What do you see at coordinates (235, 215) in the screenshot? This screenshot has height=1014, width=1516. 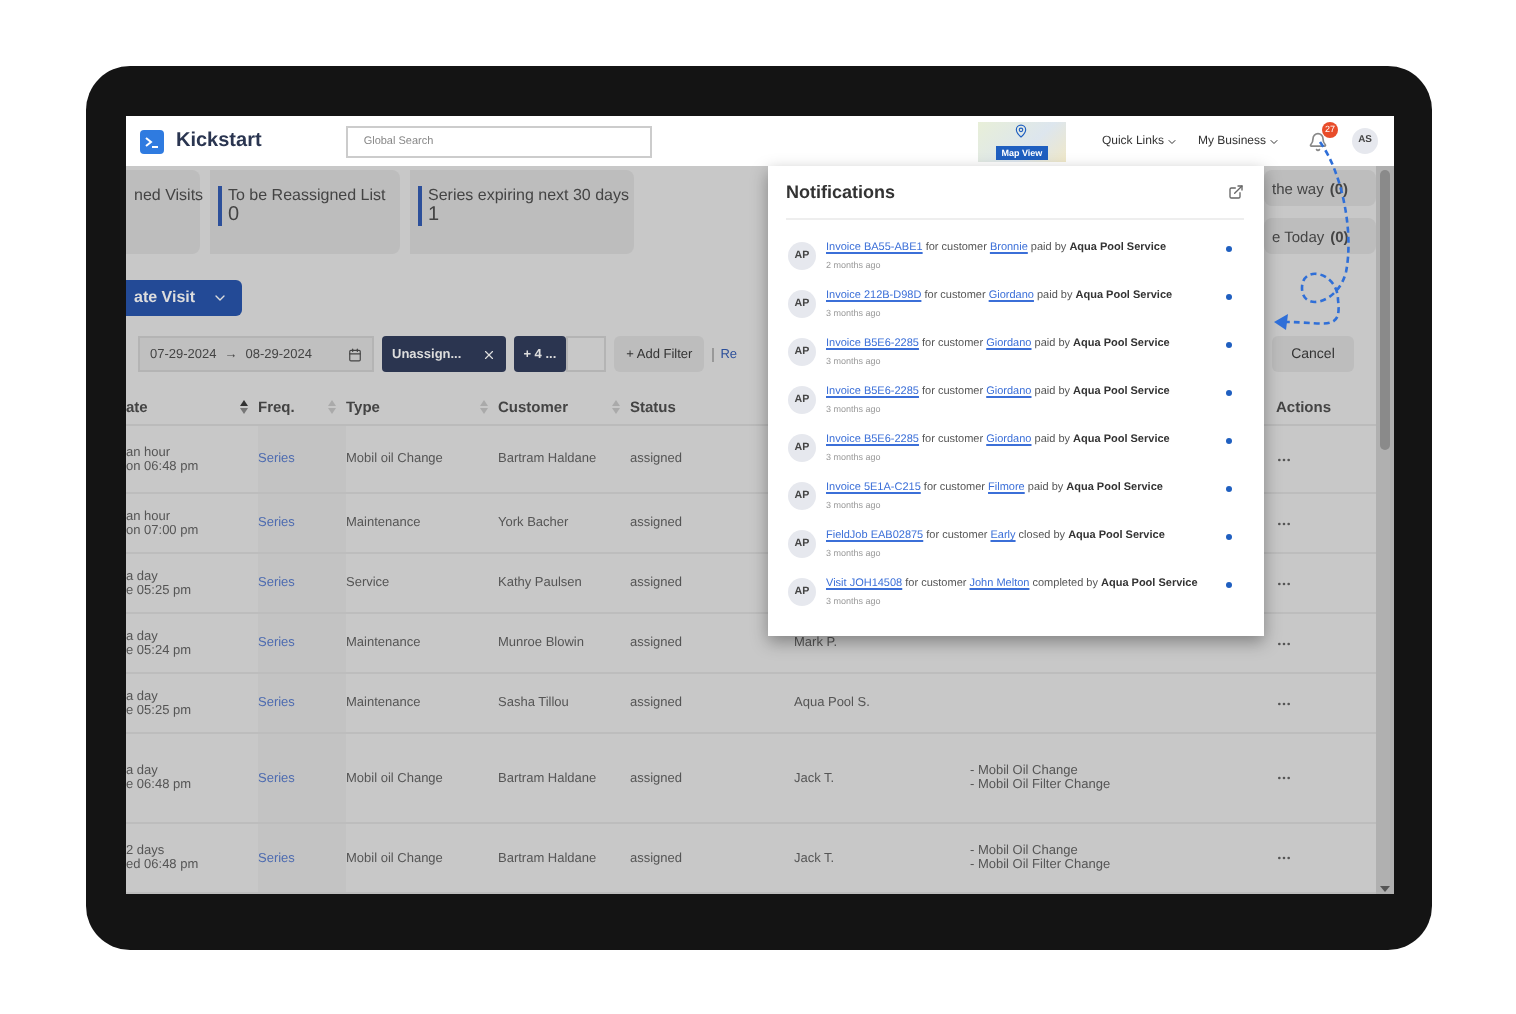 I see `stat-value: 0` at bounding box center [235, 215].